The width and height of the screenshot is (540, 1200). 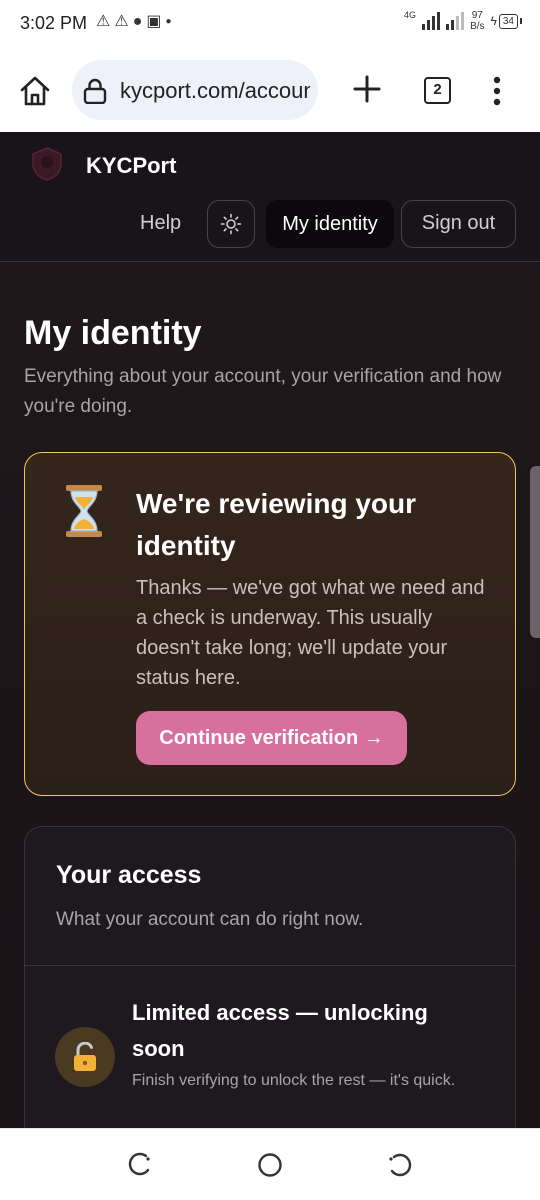 I want to click on access-card-title: Your access, so click(x=129, y=875).